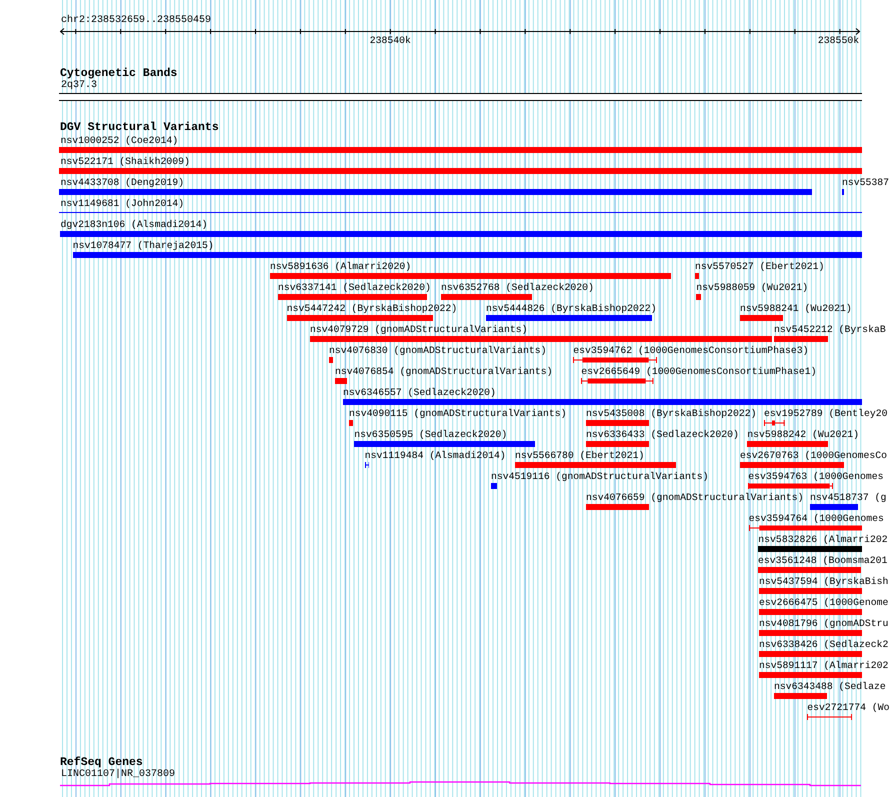  Describe the element at coordinates (341, 266) in the screenshot. I see `variant-label: nsv5891636 (Almarri2020)` at that location.